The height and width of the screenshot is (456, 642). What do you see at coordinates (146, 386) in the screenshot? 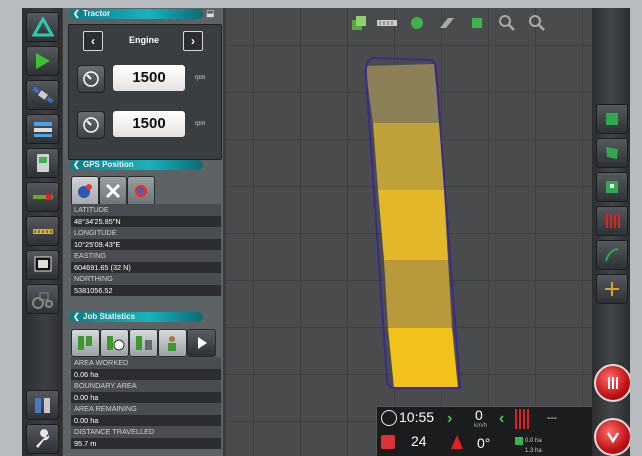
I see `boundary-area-label: BOUNDARY AREA` at bounding box center [146, 386].